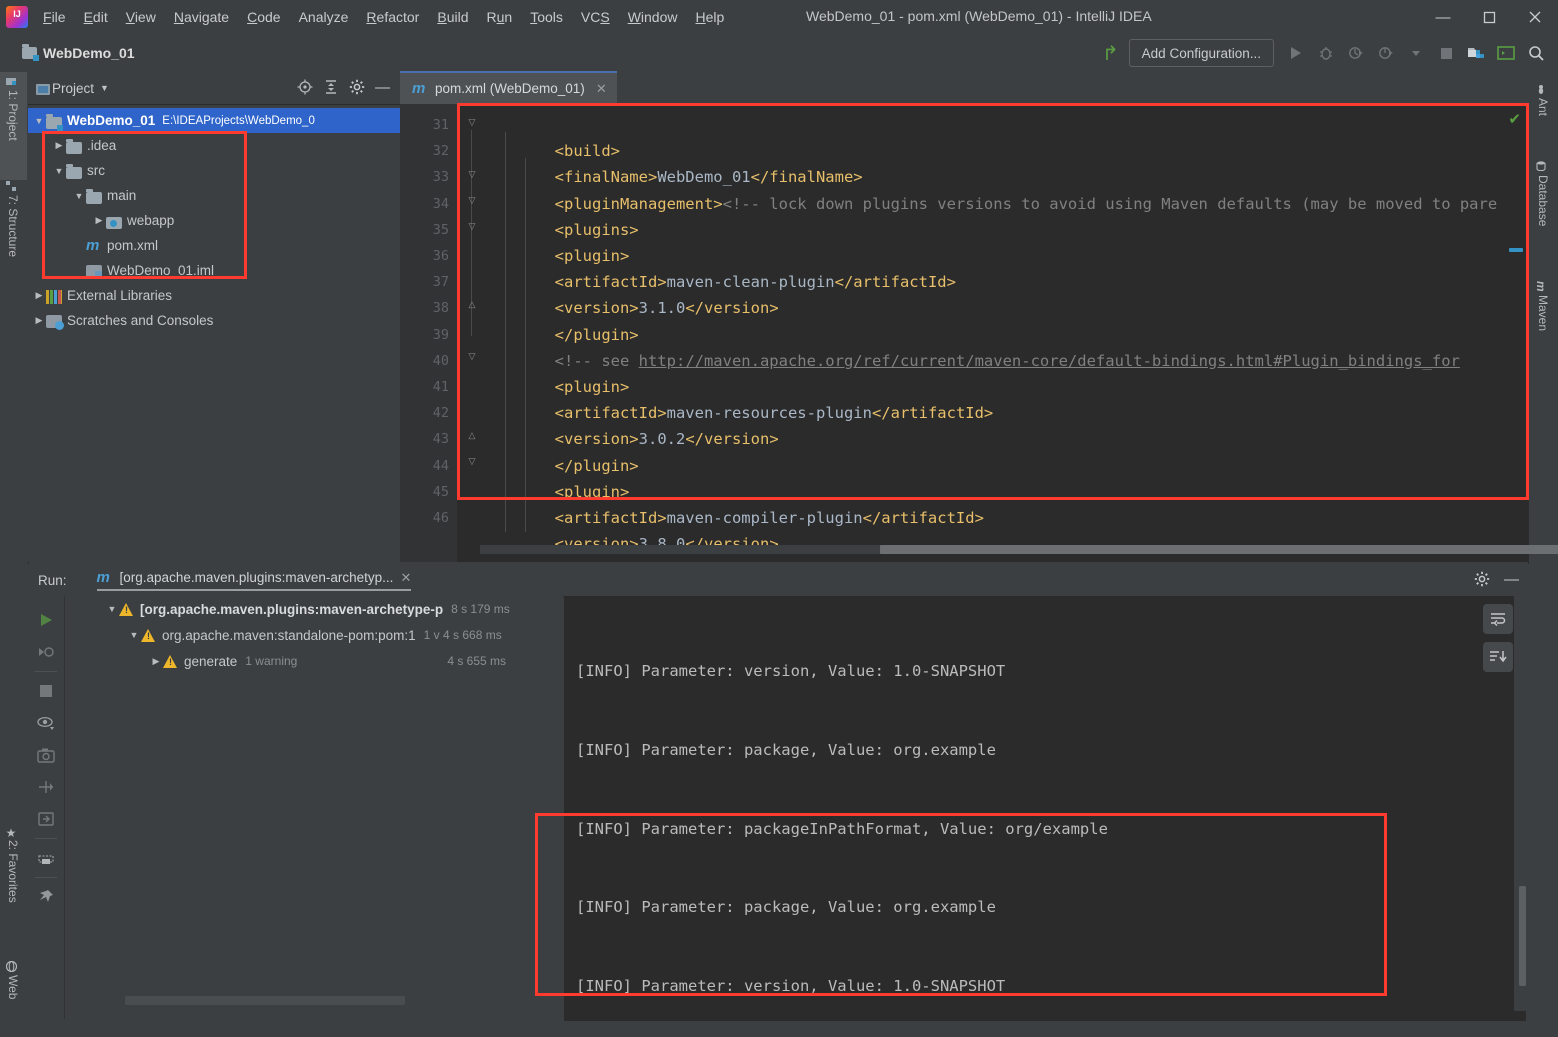  I want to click on close-icon, so click(1535, 17).